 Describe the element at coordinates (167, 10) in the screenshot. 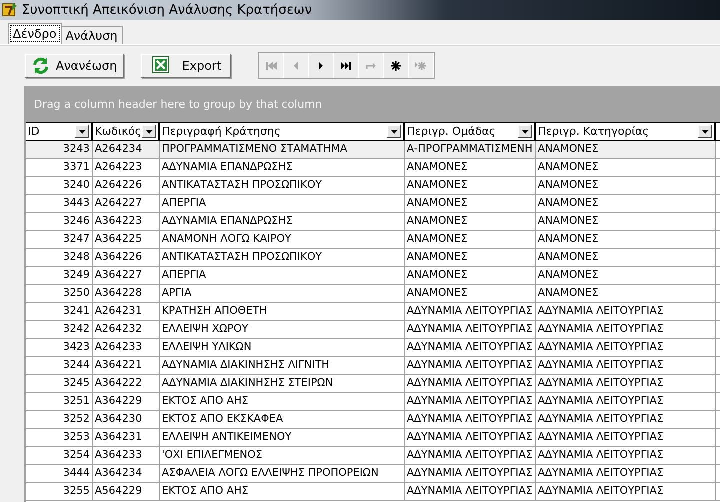

I see `window-title: Συνοπτική Απεικόνιση Ανάλυσης Κρατήσεων` at that location.